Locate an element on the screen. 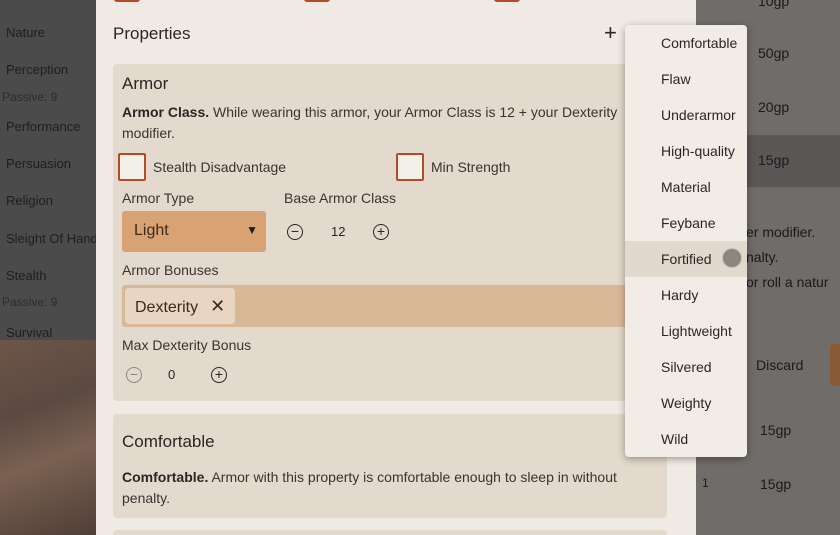  menu-item-fortified-label: Fortified is located at coordinates (686, 259).